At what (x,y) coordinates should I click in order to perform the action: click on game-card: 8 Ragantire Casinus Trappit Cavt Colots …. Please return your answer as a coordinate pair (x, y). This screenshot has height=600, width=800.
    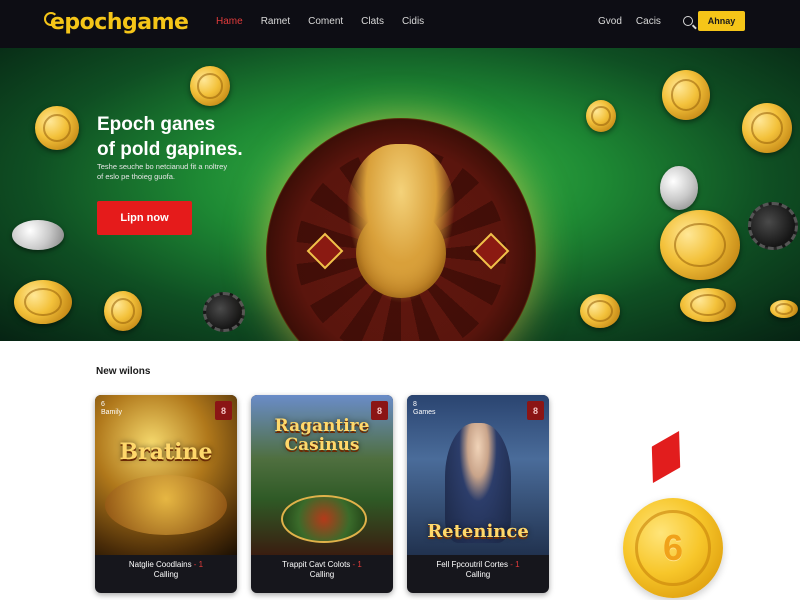
    Looking at the image, I should click on (322, 494).